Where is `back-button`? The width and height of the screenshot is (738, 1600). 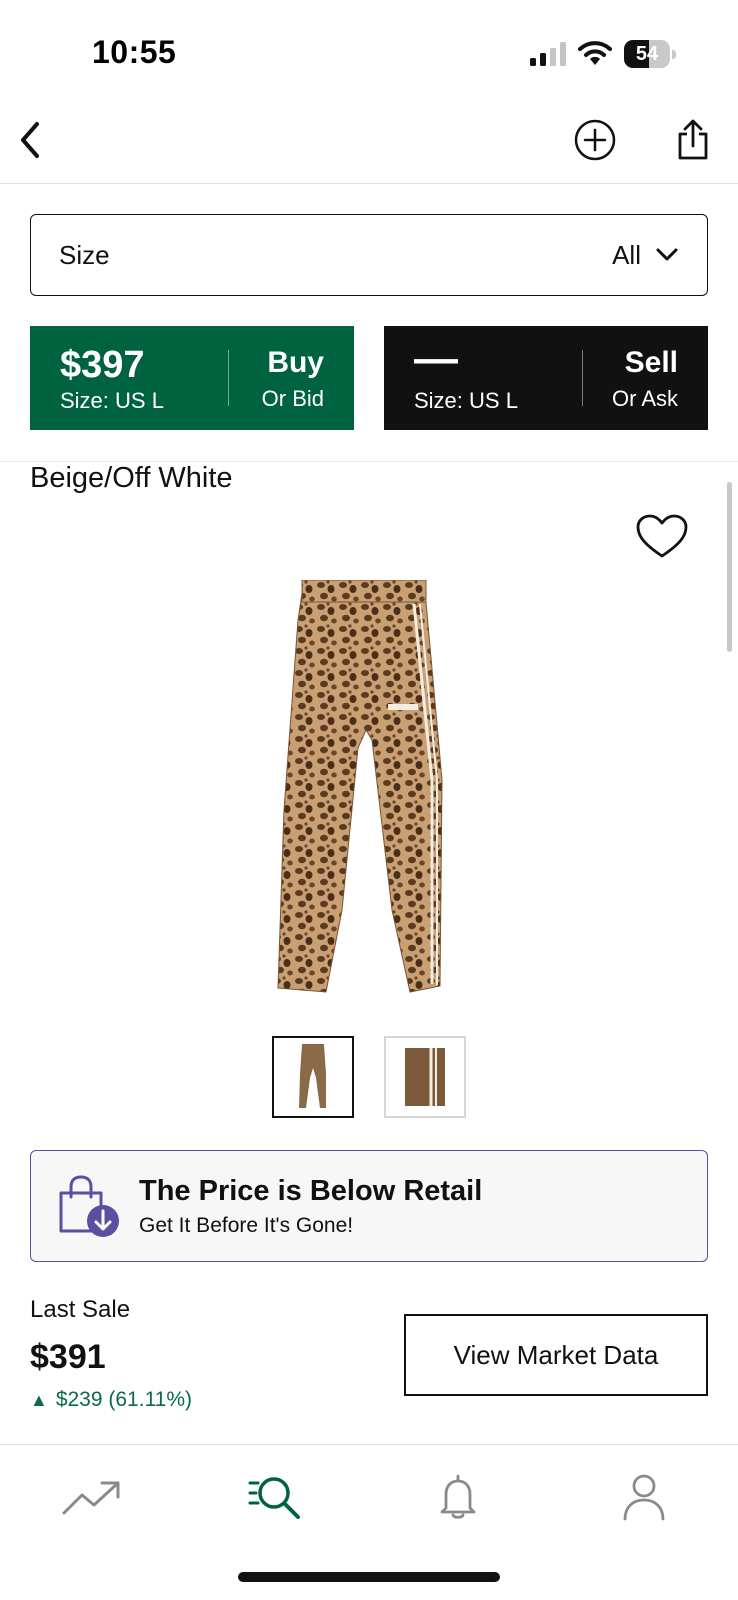
back-button is located at coordinates (30, 140).